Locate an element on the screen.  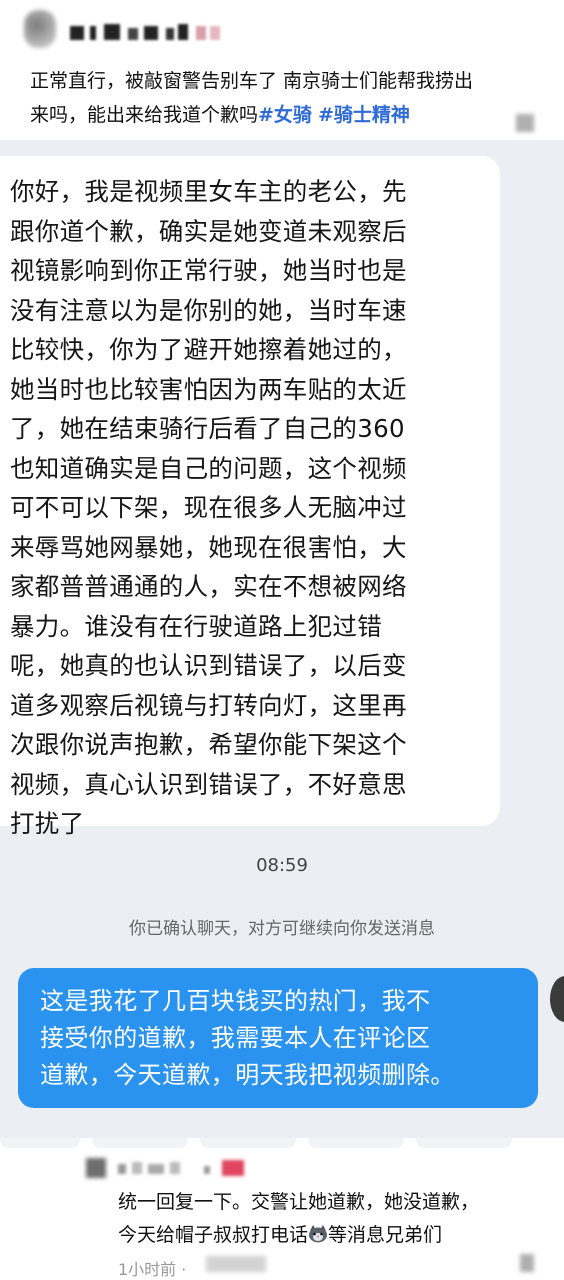
reply-text: 统一回复一下。交警让她道歉，她没道歉， 今天给帽子叔叔打电话 等消息兄弟们 is located at coordinates (338, 1219).